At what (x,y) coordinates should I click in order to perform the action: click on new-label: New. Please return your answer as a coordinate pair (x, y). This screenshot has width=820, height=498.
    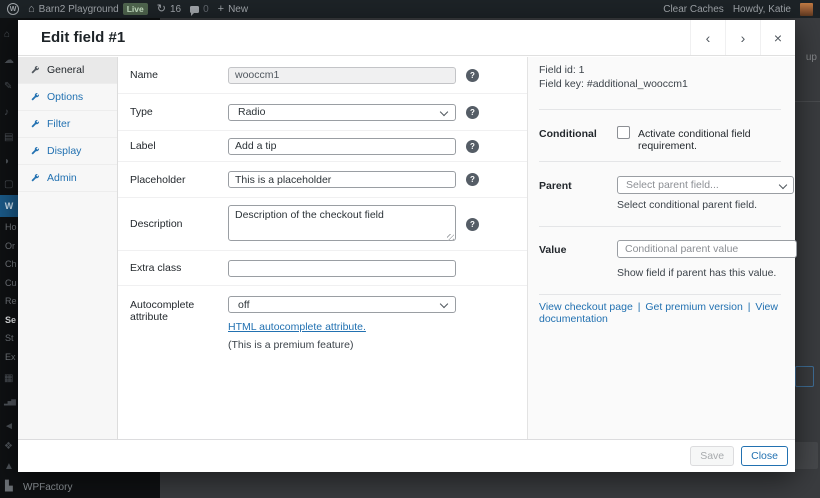
    Looking at the image, I should click on (238, 9).